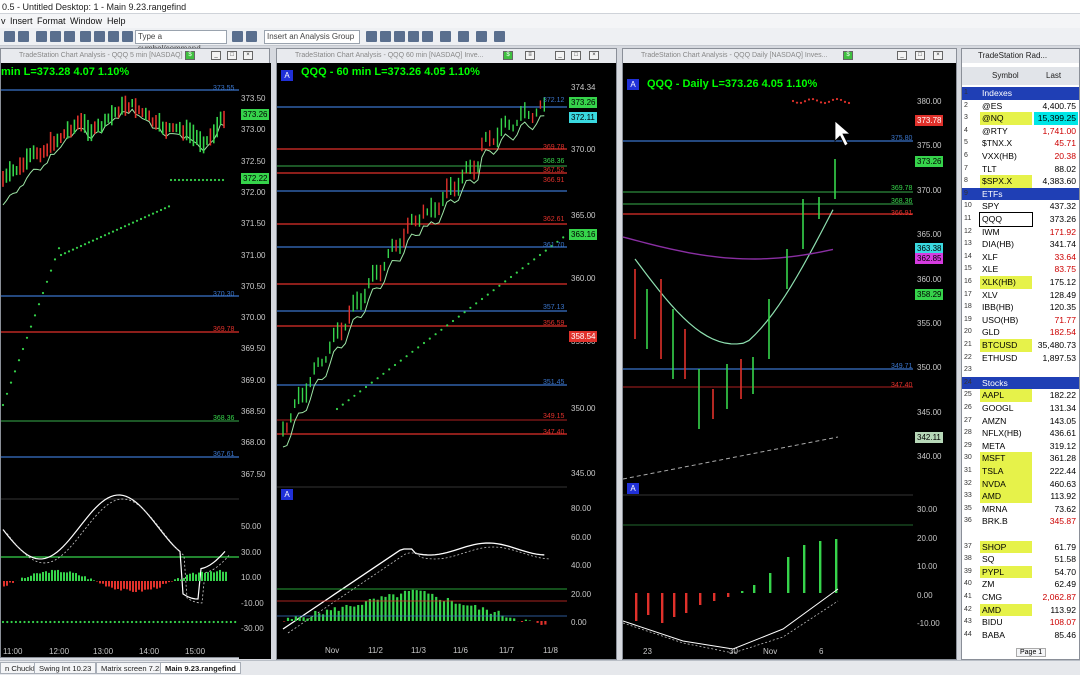  I want to click on symbol-cell: PYPL, so click(1006, 572).